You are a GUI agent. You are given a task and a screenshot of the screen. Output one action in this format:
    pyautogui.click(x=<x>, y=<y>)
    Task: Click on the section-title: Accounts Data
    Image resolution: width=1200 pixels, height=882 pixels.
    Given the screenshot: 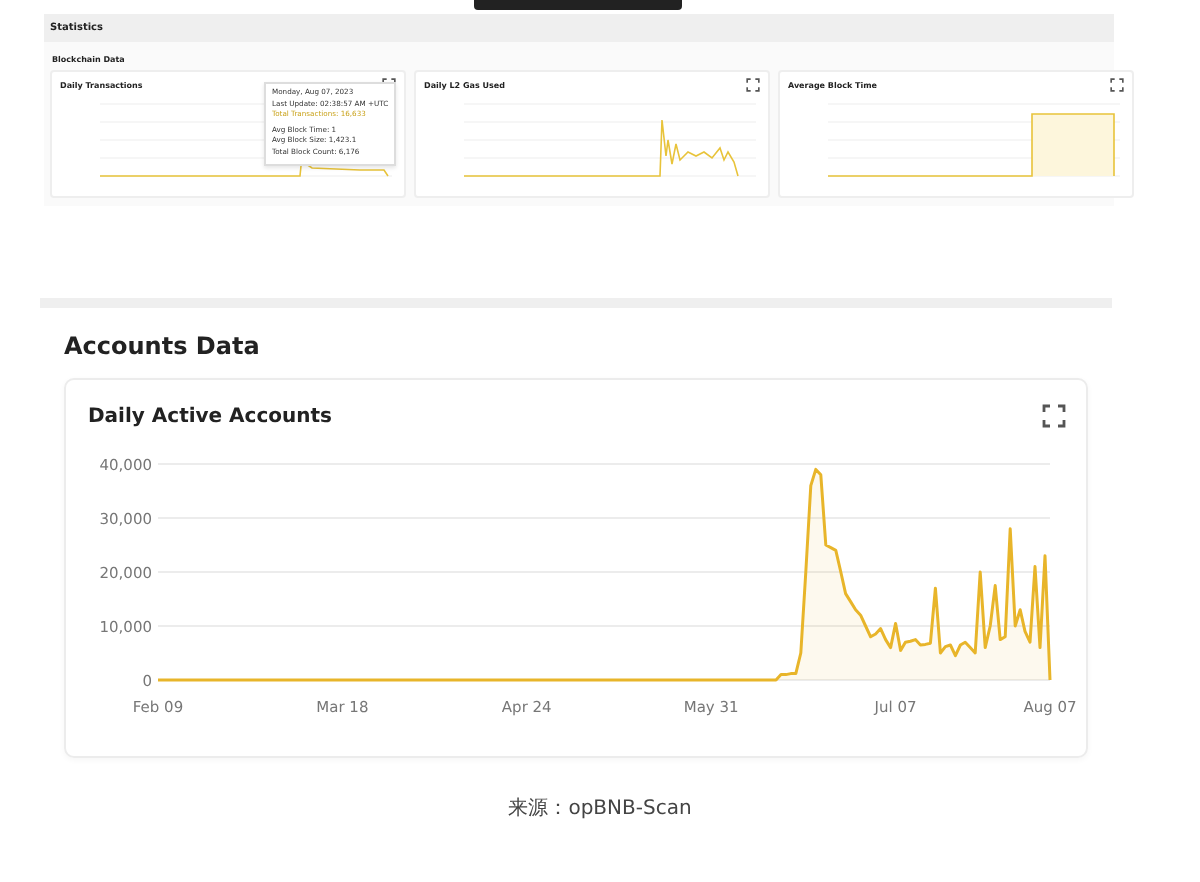 What is the action you would take?
    pyautogui.click(x=163, y=346)
    